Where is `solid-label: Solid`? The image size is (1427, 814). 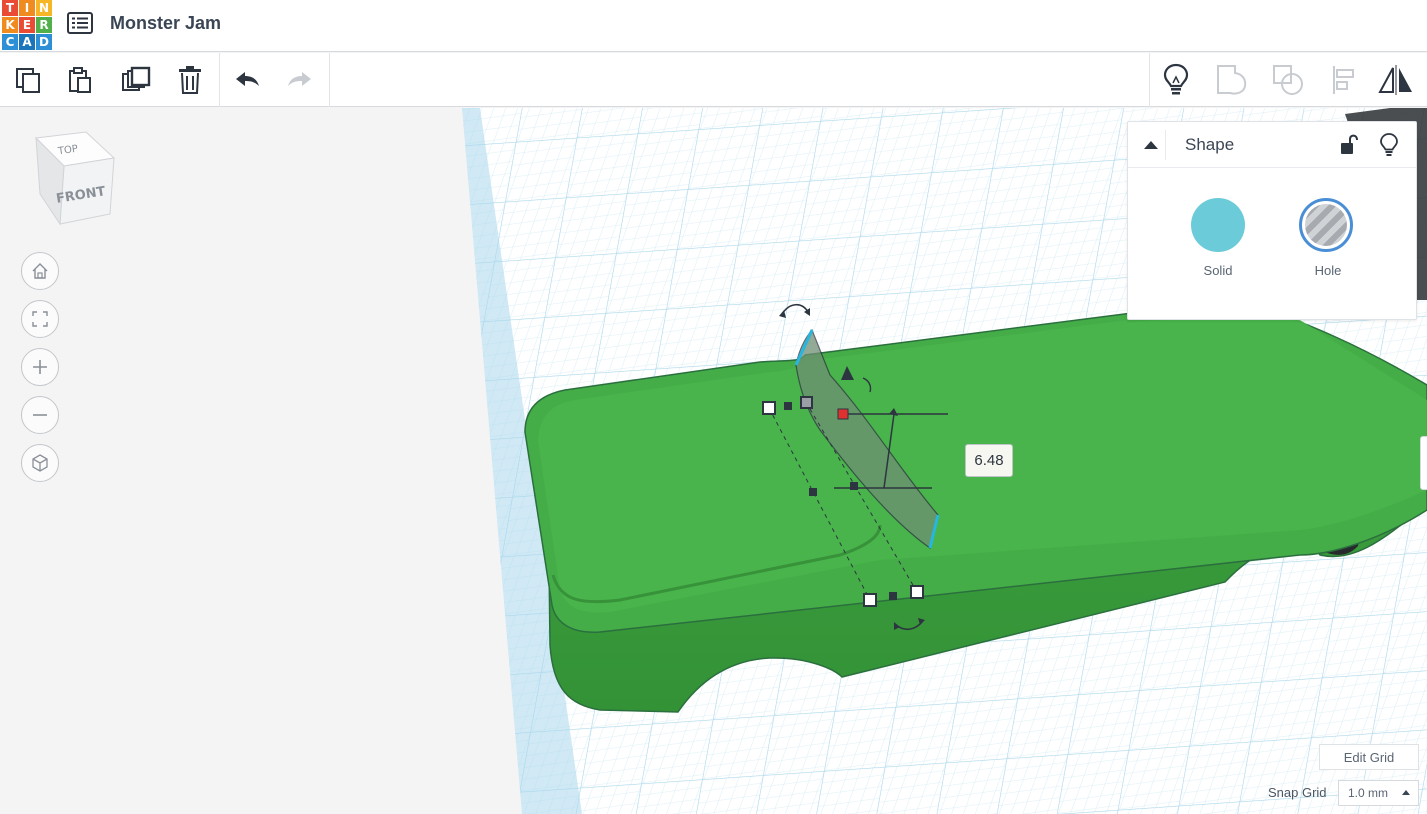
solid-label: Solid is located at coordinates (1218, 270).